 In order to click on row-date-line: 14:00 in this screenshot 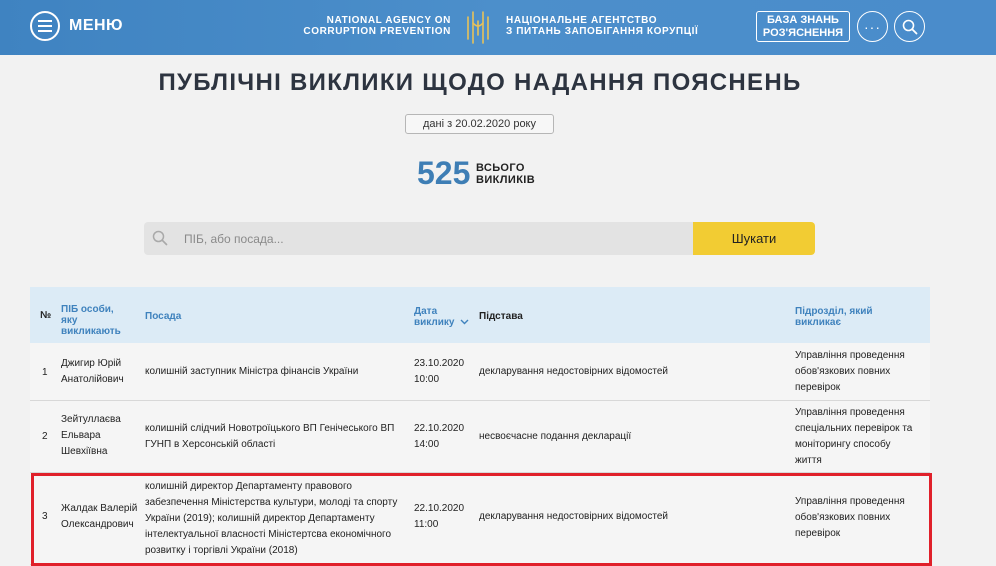, I will do `click(427, 444)`.